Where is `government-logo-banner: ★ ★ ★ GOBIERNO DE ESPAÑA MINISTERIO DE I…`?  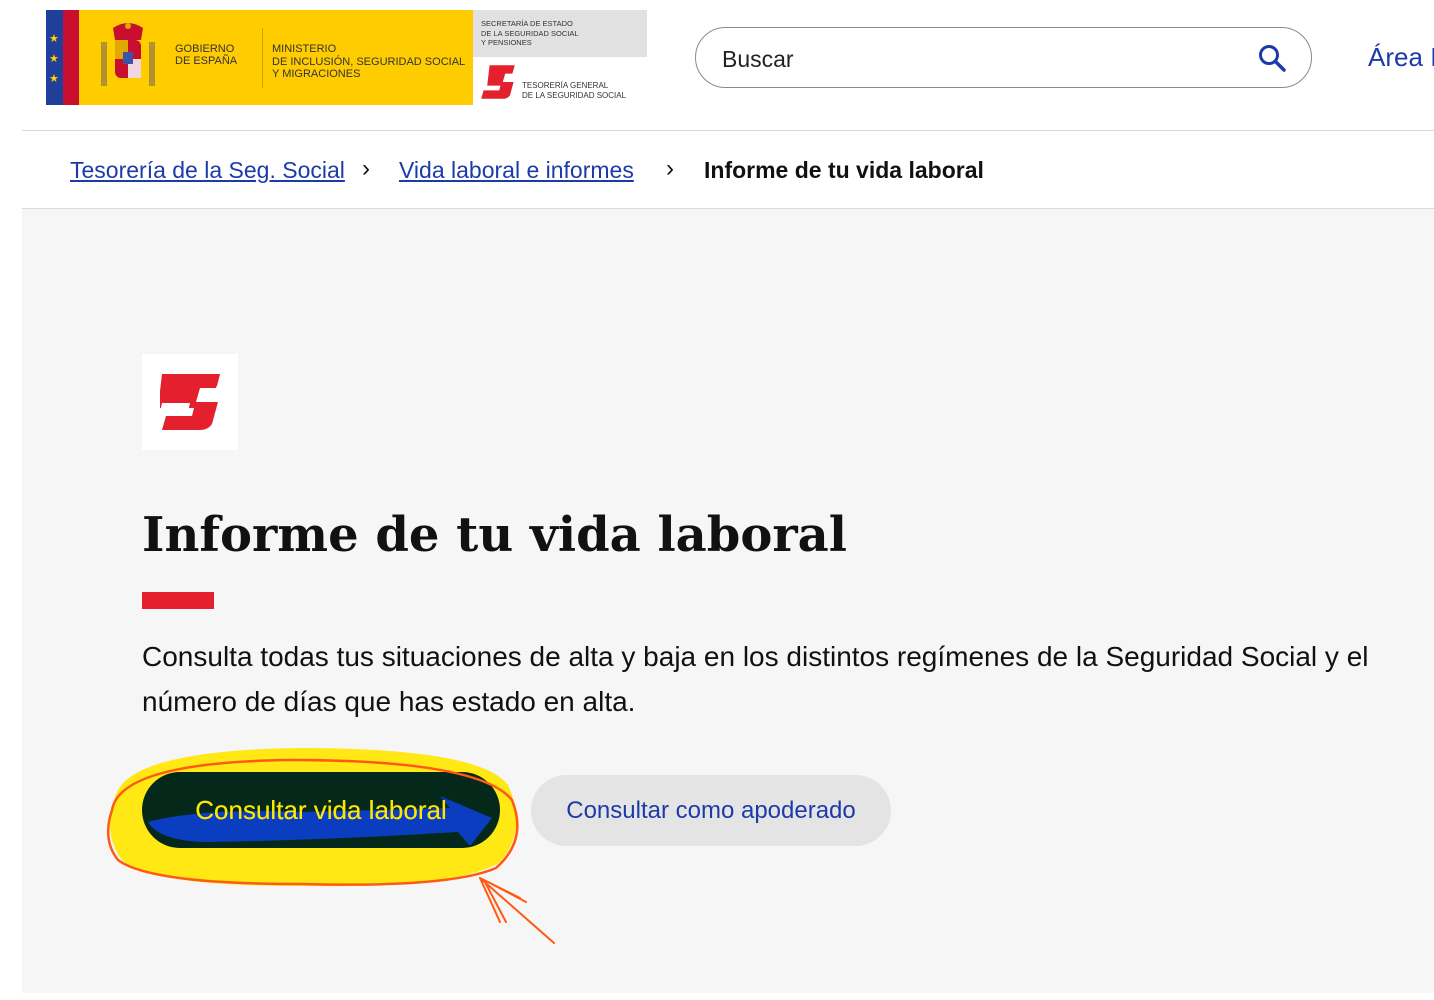 government-logo-banner: ★ ★ ★ GOBIERNO DE ESPAÑA MINISTERIO DE I… is located at coordinates (346, 57).